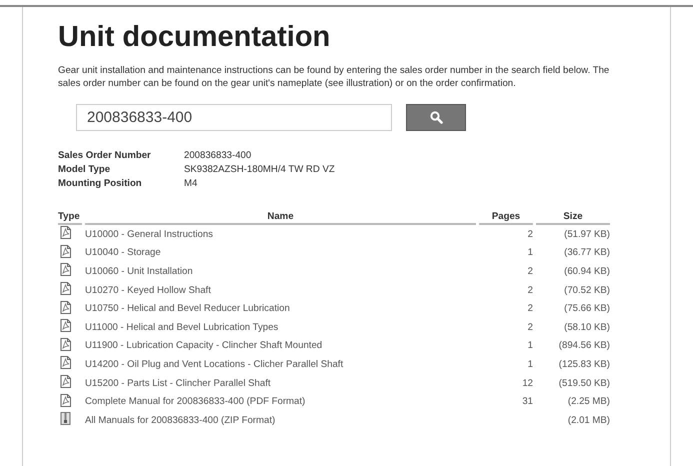 The image size is (693, 466). What do you see at coordinates (587, 234) in the screenshot?
I see `file-size: (51.97 KB)` at bounding box center [587, 234].